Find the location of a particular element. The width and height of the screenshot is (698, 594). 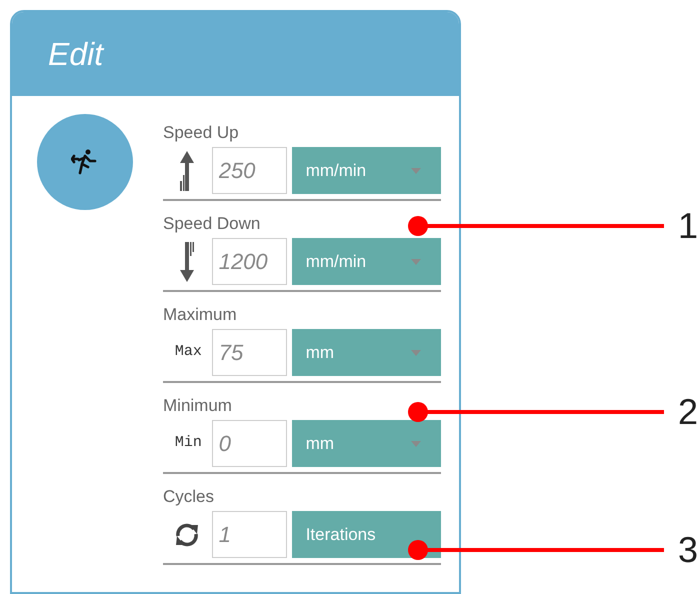

field-prefix: Min is located at coordinates (188, 443).